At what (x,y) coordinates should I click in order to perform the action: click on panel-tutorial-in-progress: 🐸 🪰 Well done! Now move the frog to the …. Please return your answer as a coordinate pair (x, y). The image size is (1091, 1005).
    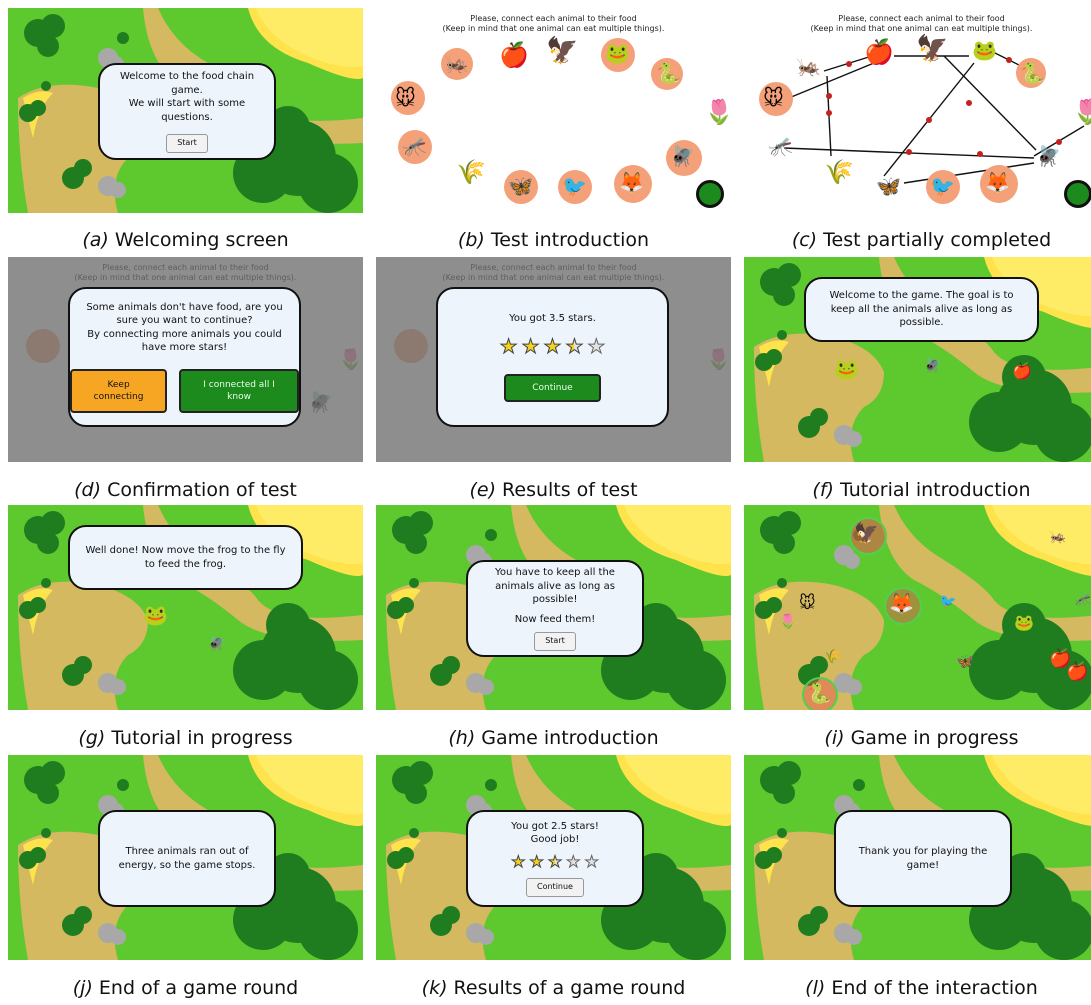
    Looking at the image, I should click on (185, 607).